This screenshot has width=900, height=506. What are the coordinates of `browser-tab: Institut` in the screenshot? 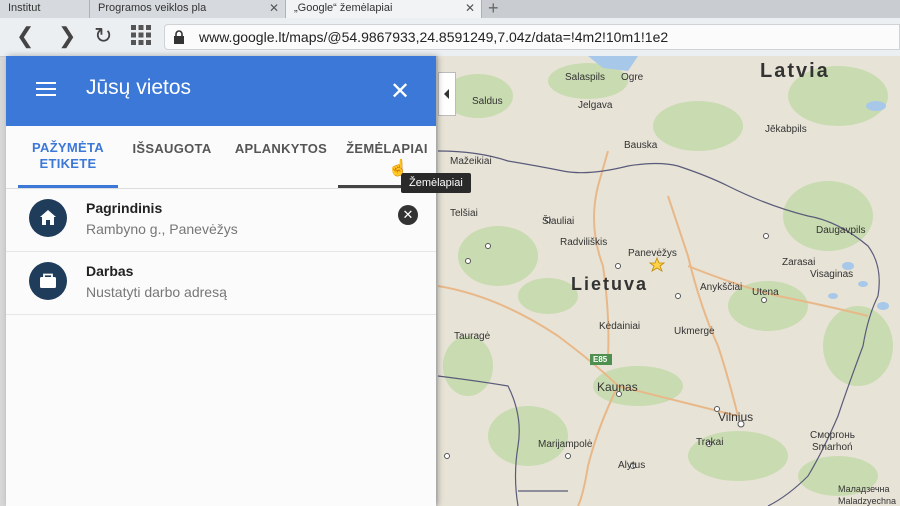 It's located at (45, 9).